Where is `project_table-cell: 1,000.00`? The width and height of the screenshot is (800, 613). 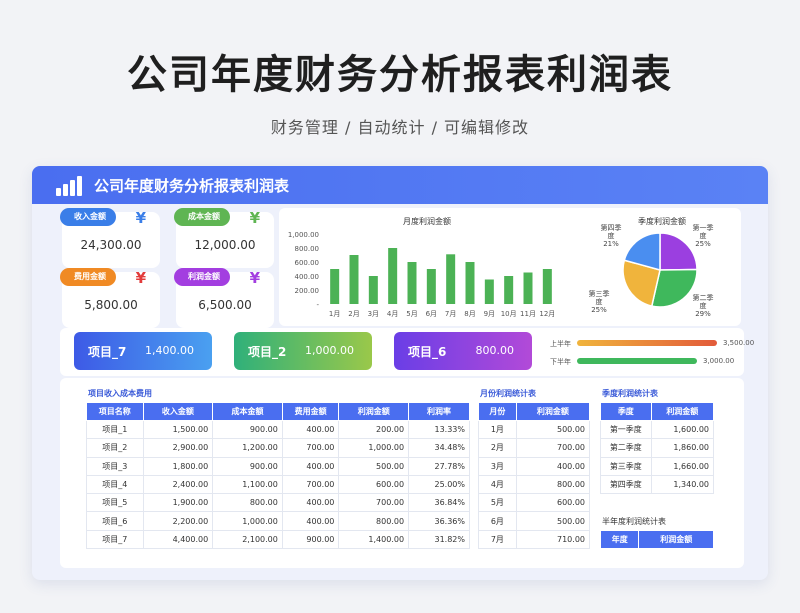
project_table-cell: 1,000.00 is located at coordinates (374, 448).